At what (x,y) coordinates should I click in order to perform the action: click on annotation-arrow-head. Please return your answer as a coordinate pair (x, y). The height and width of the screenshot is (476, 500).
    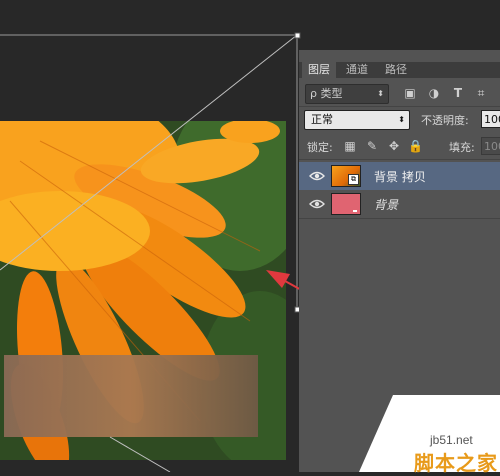
    Looking at the image, I should click on (278, 279).